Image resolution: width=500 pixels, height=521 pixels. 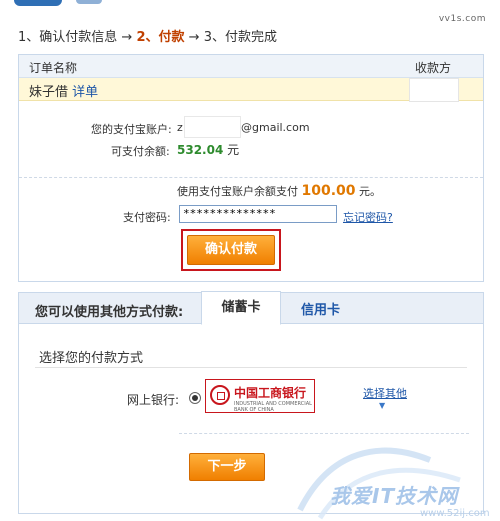 I want to click on password-input: **************, so click(x=258, y=214).